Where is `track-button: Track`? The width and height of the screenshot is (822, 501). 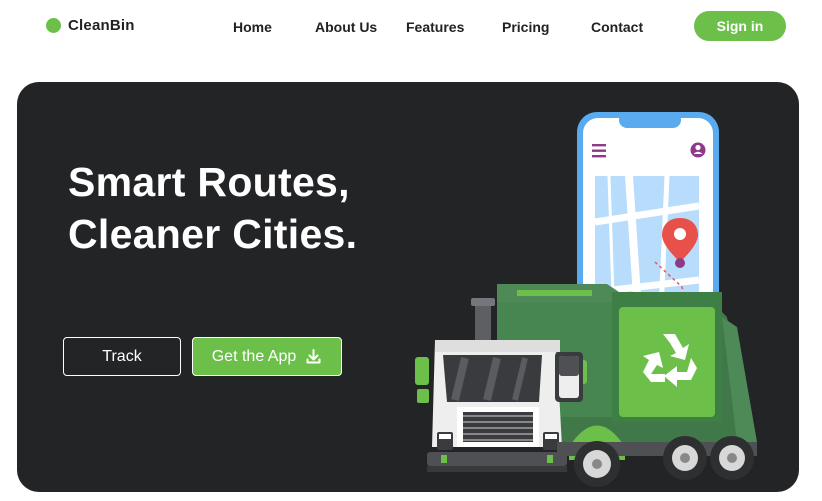
track-button: Track is located at coordinates (122, 356).